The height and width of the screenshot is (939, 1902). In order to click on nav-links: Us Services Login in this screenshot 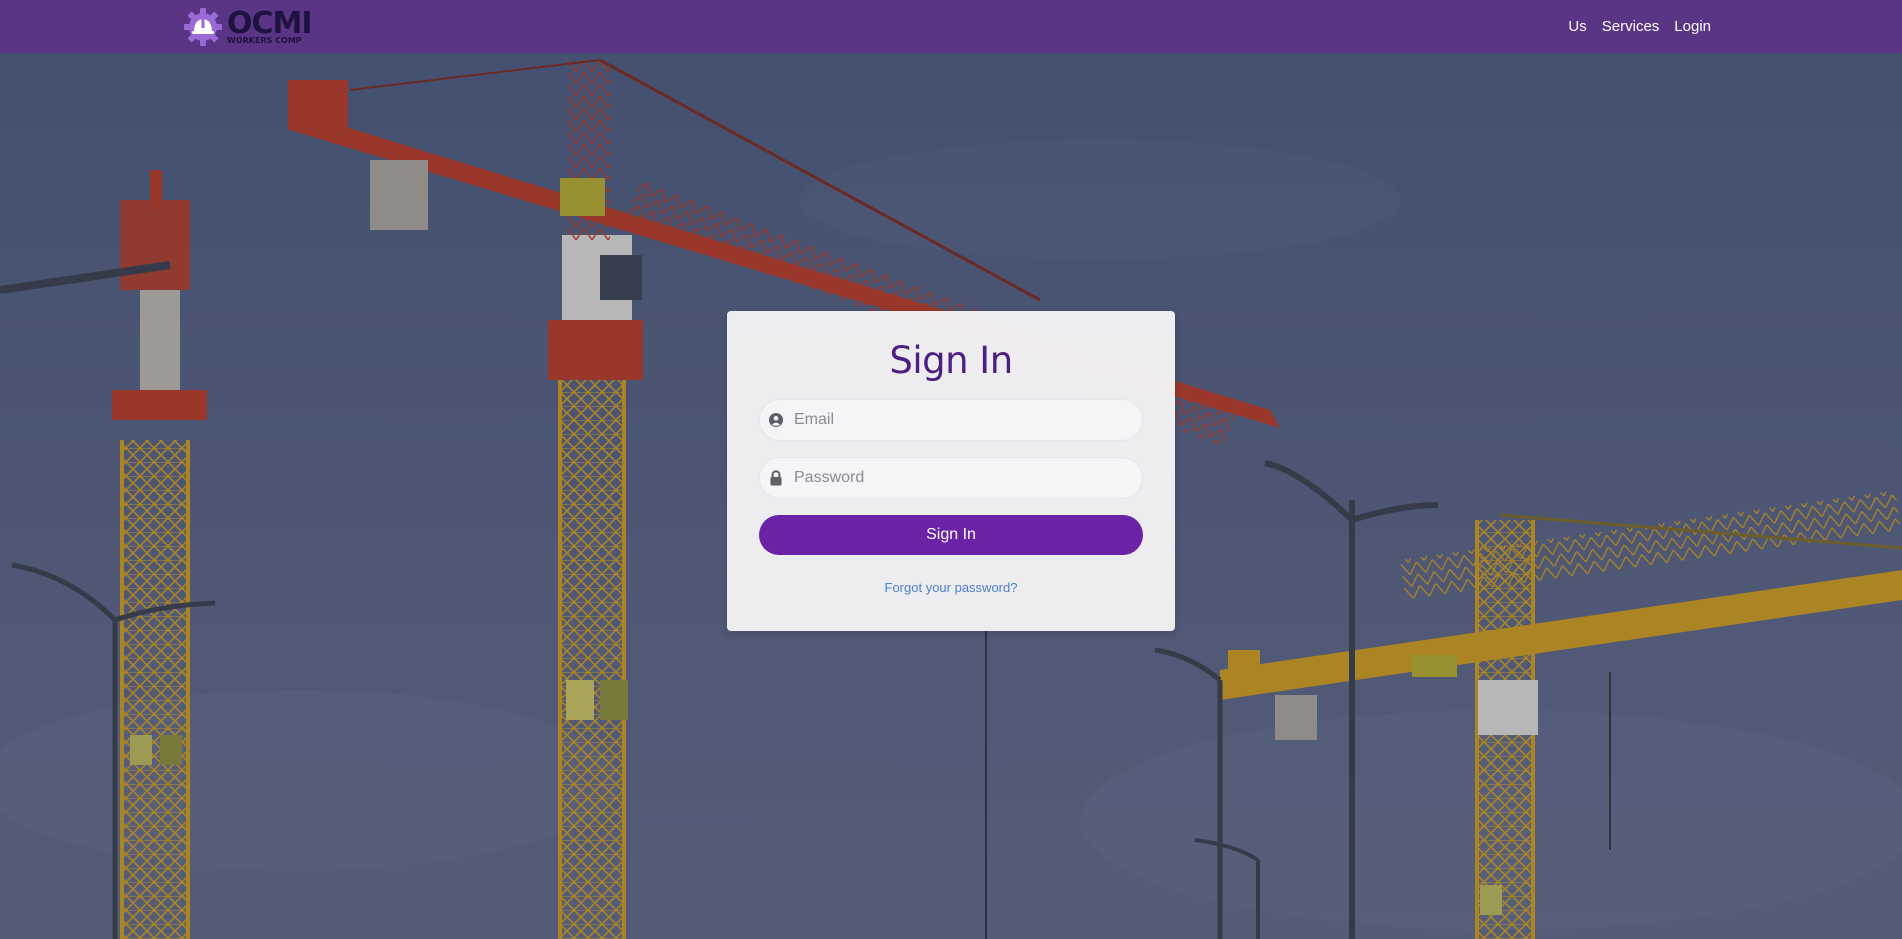, I will do `click(1639, 26)`.